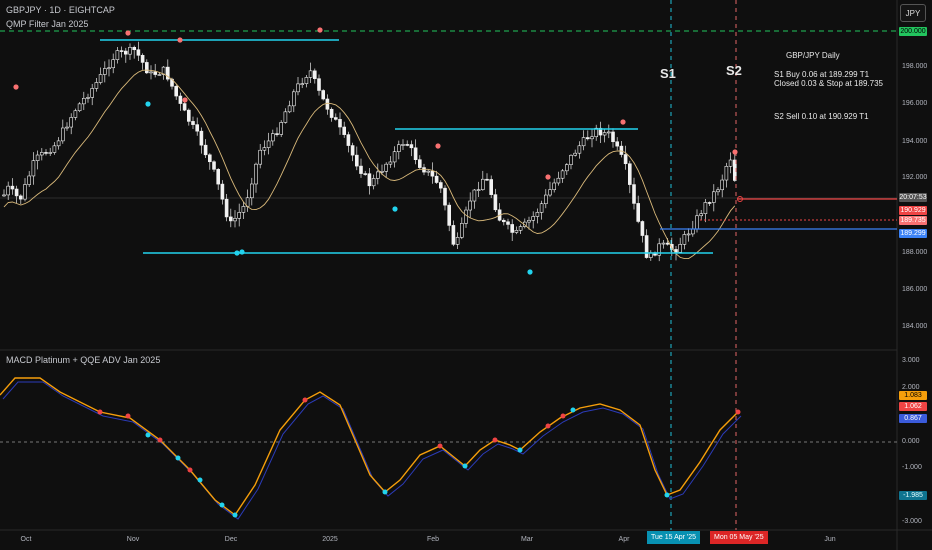 The image size is (932, 550). What do you see at coordinates (433, 539) in the screenshot?
I see `time-label: Feb` at bounding box center [433, 539].